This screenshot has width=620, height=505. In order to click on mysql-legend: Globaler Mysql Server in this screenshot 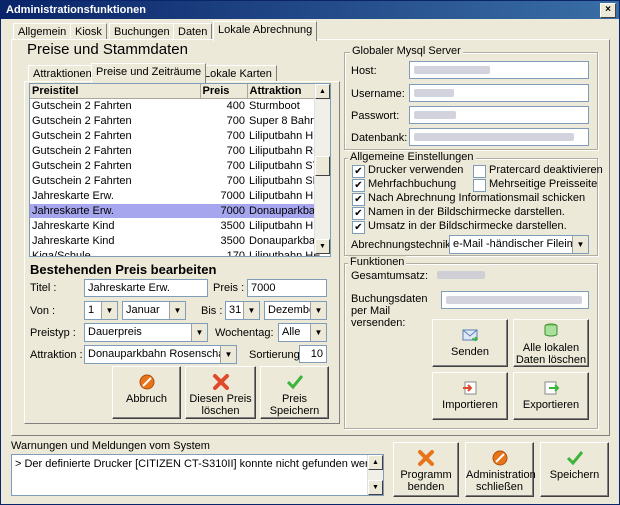, I will do `click(406, 51)`.